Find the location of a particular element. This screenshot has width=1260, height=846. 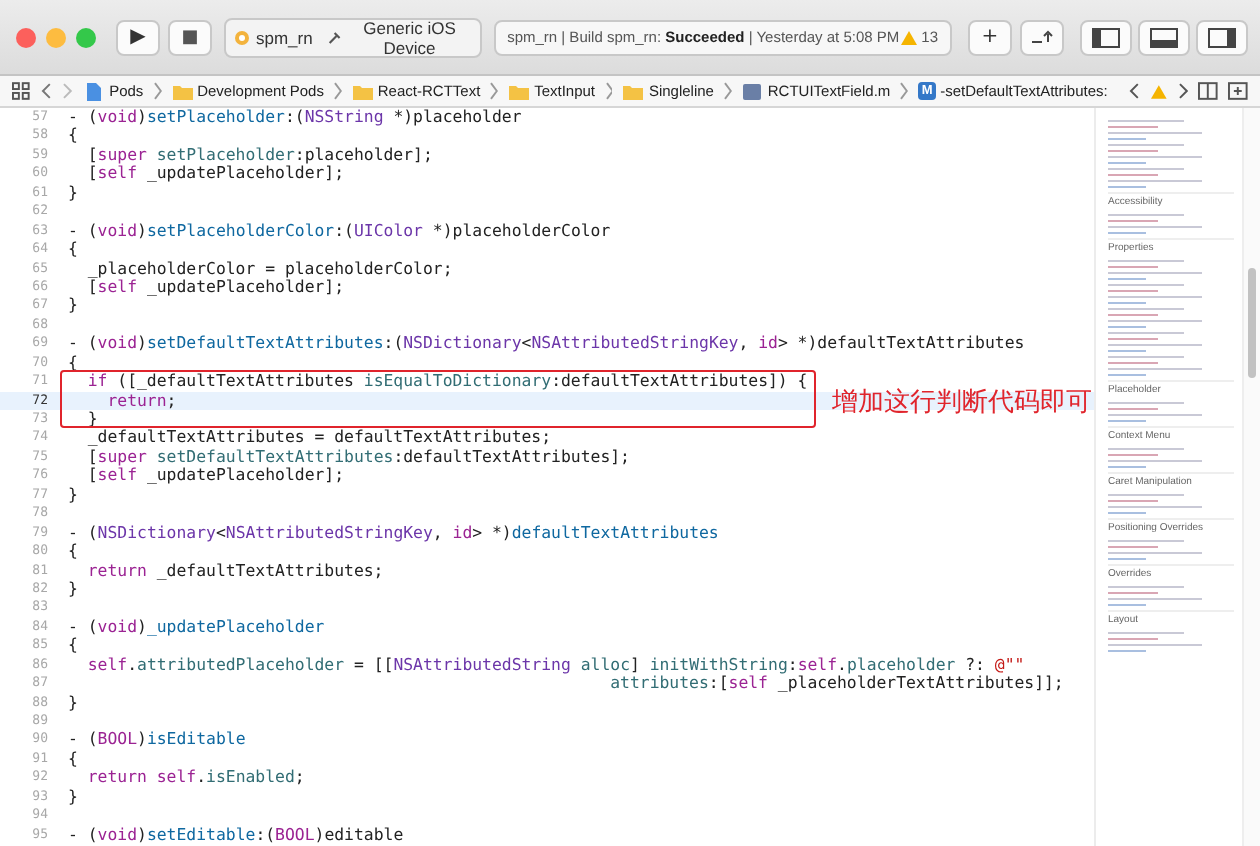

code-line: self.attributedPlaceholder = [[NSAttributedString alloc] initWithString:self.placeholder ?: @"" is located at coordinates (555, 665).